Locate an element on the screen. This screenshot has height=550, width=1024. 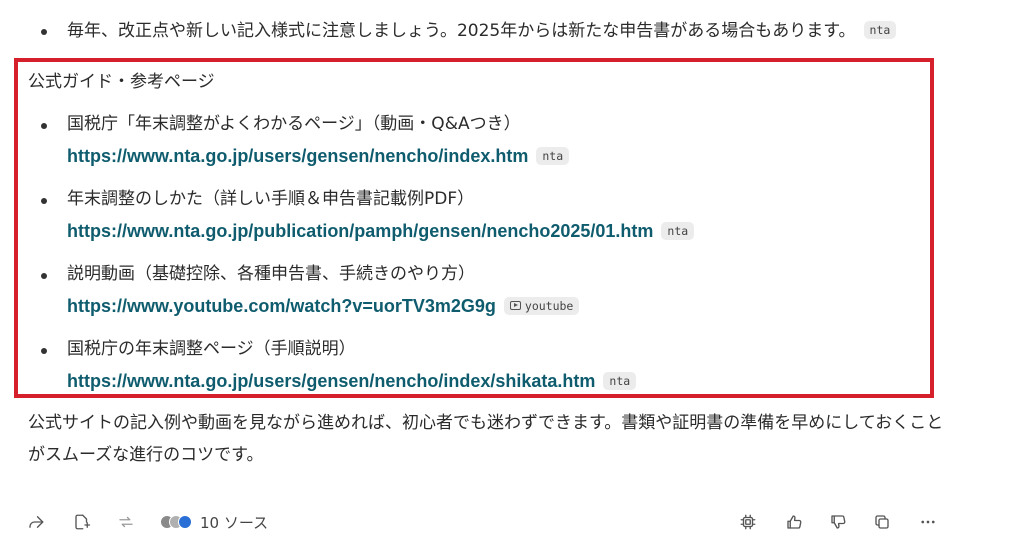
list-item-label: 国税庁「年末調整がよくわかるページ」（動画・Q&Aつき） is located at coordinates (294, 124).